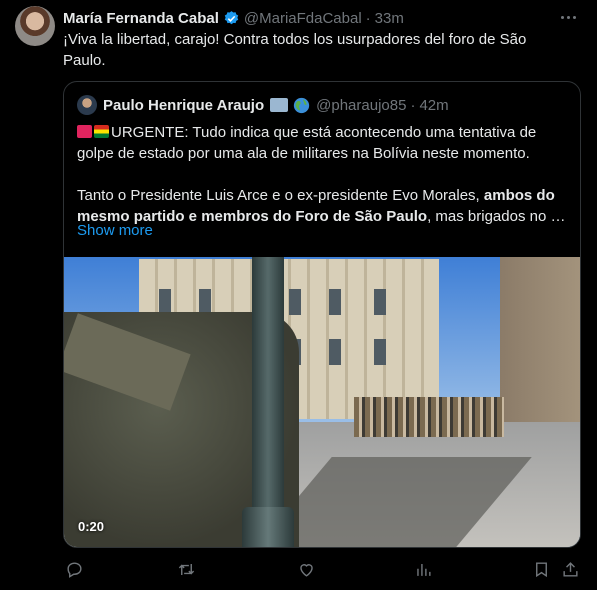  I want to click on quote-author-handle: @pharaujo85, so click(361, 105).